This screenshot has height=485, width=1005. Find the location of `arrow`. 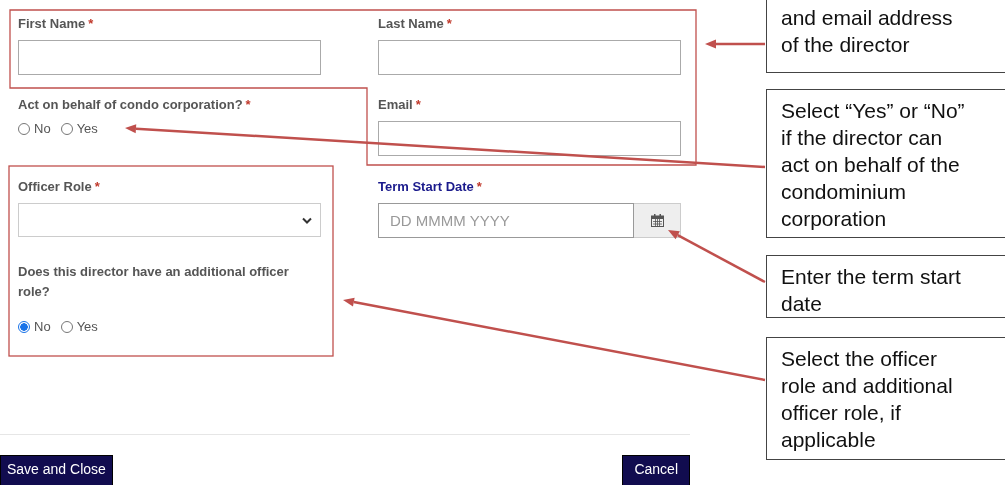

arrow is located at coordinates (735, 44).